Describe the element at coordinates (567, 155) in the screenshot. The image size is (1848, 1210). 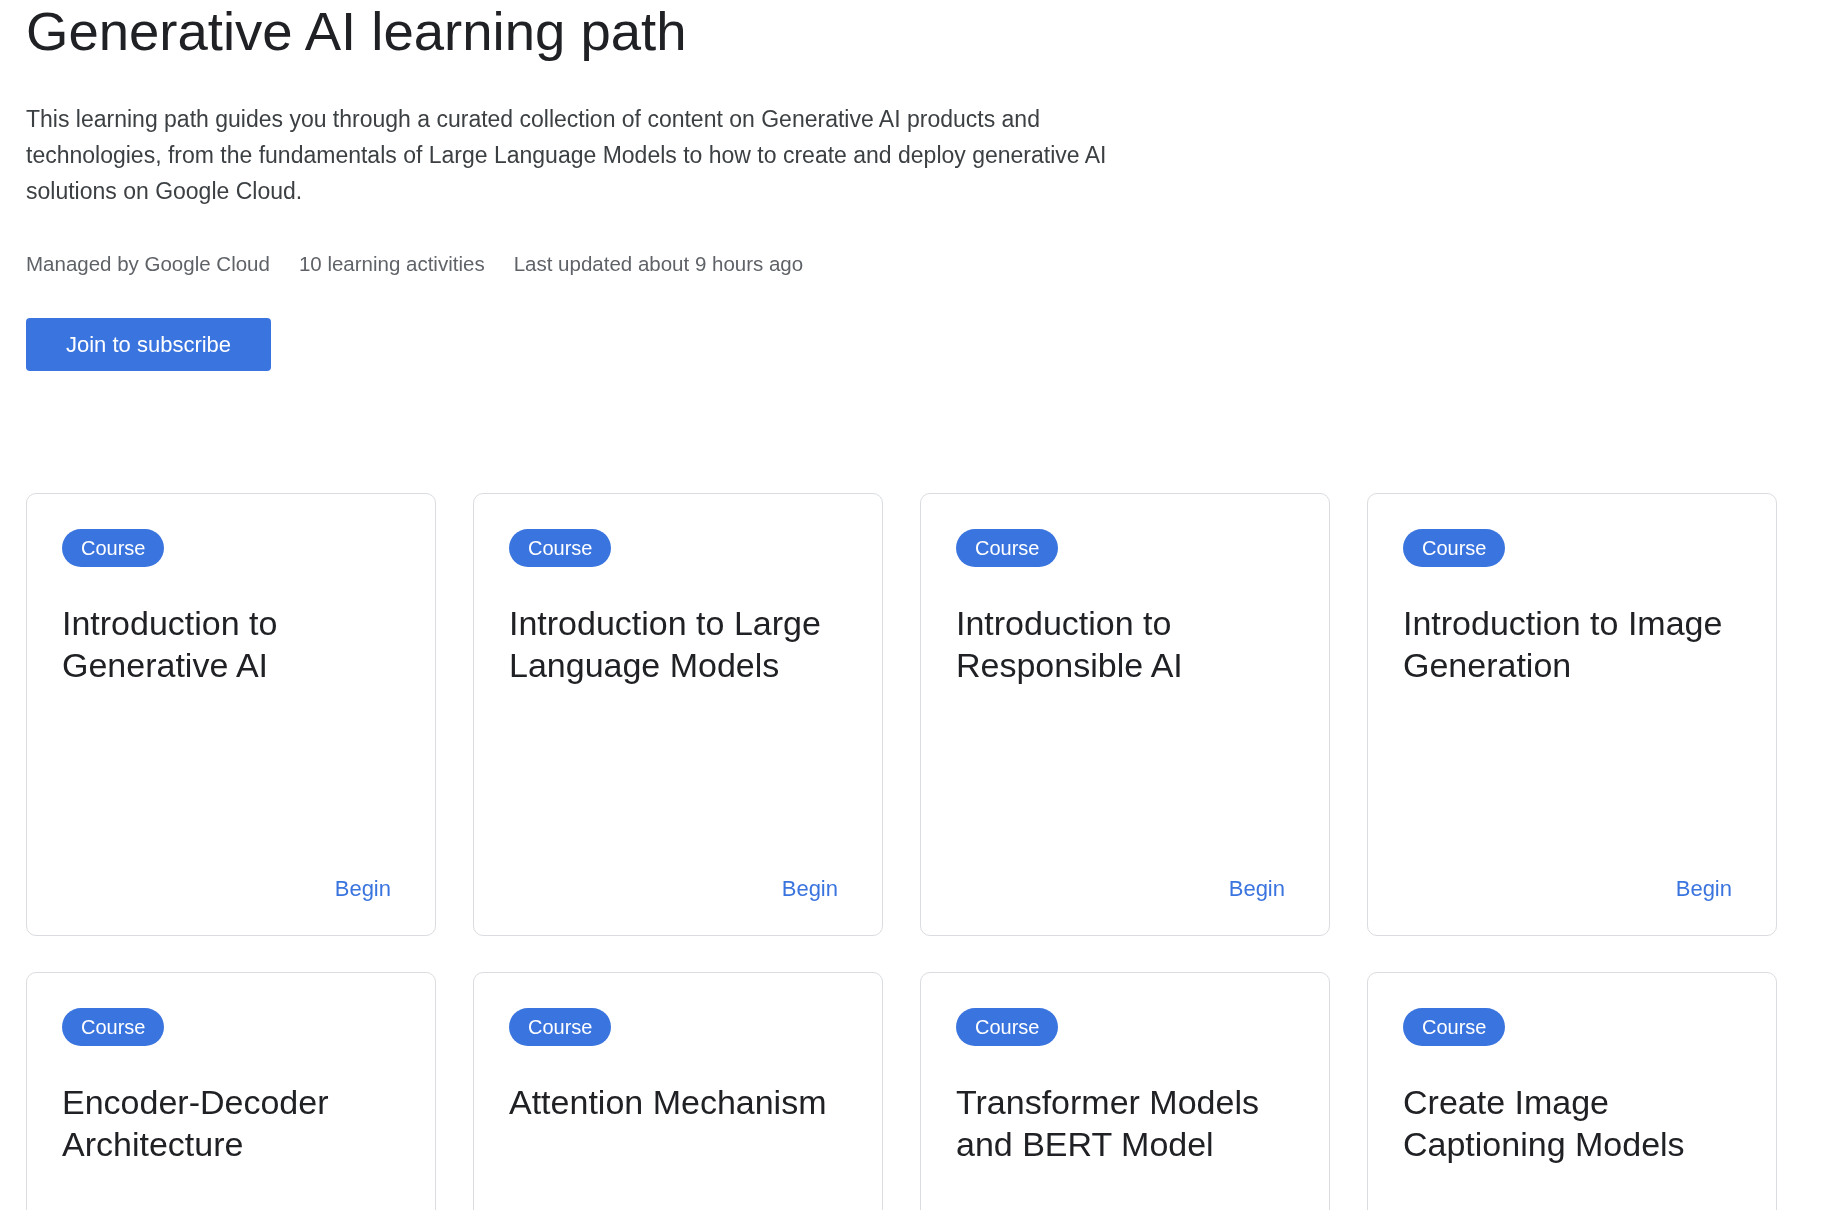
I see `description-text: This learning path guides you through a curated collection of content on Generative AI products and technologies, from the fundamentals of Large Language Models to how to create and deploy generative AI solutions on Google Cloud.` at that location.